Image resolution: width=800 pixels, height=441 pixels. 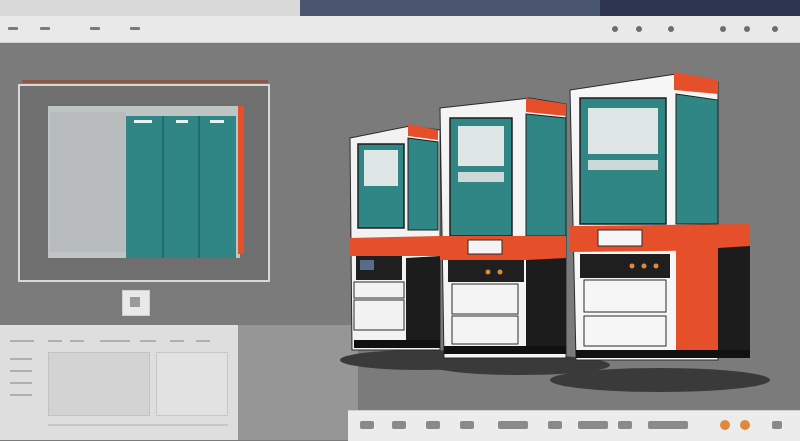 I want to click on title-bar-dark-section, so click(x=700, y=8).